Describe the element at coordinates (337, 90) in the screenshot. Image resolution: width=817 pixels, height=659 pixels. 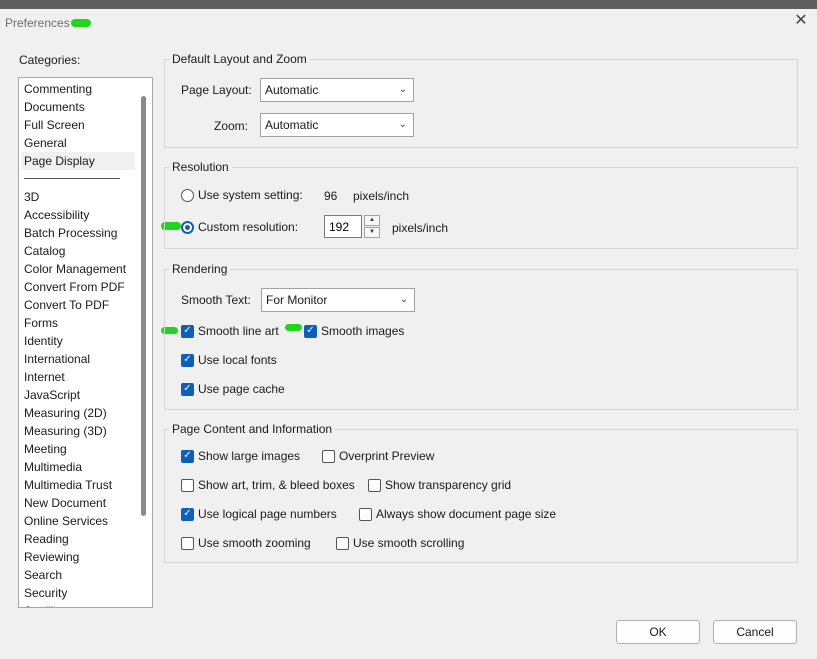
I see `page-layout-select: Automatic ⌄` at that location.